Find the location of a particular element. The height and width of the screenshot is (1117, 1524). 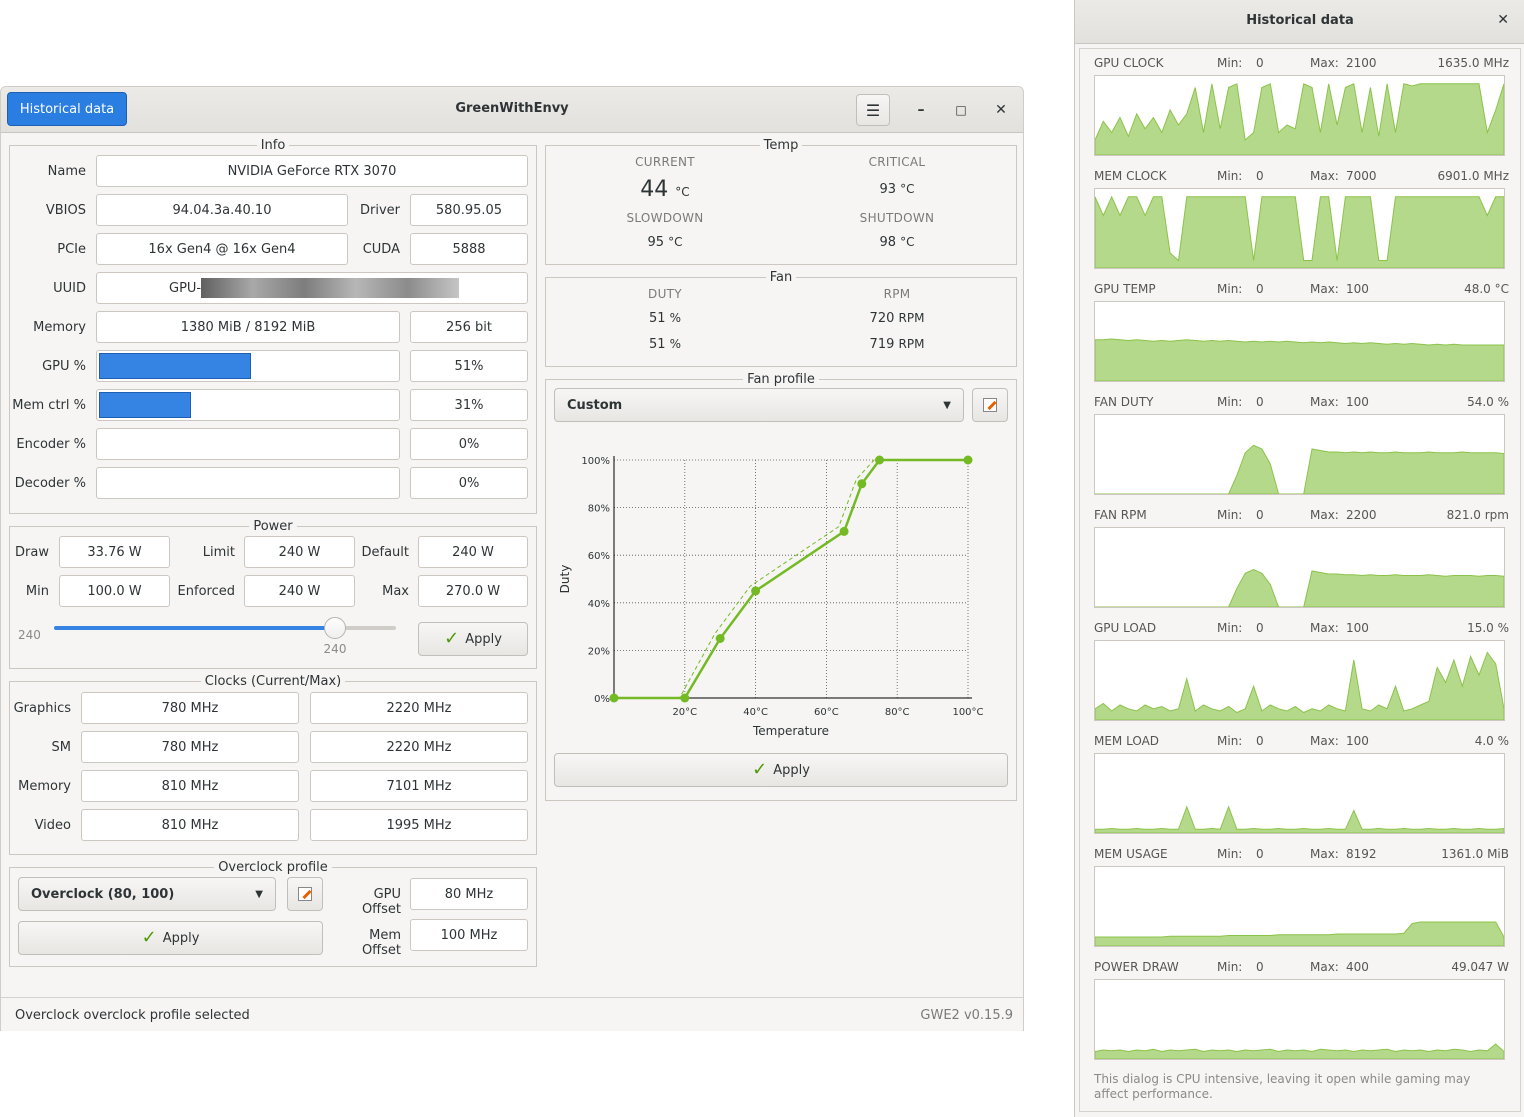

graph-header: FAN DUTY Min: 0 Max: 100 54.0 % is located at coordinates (1299, 403).